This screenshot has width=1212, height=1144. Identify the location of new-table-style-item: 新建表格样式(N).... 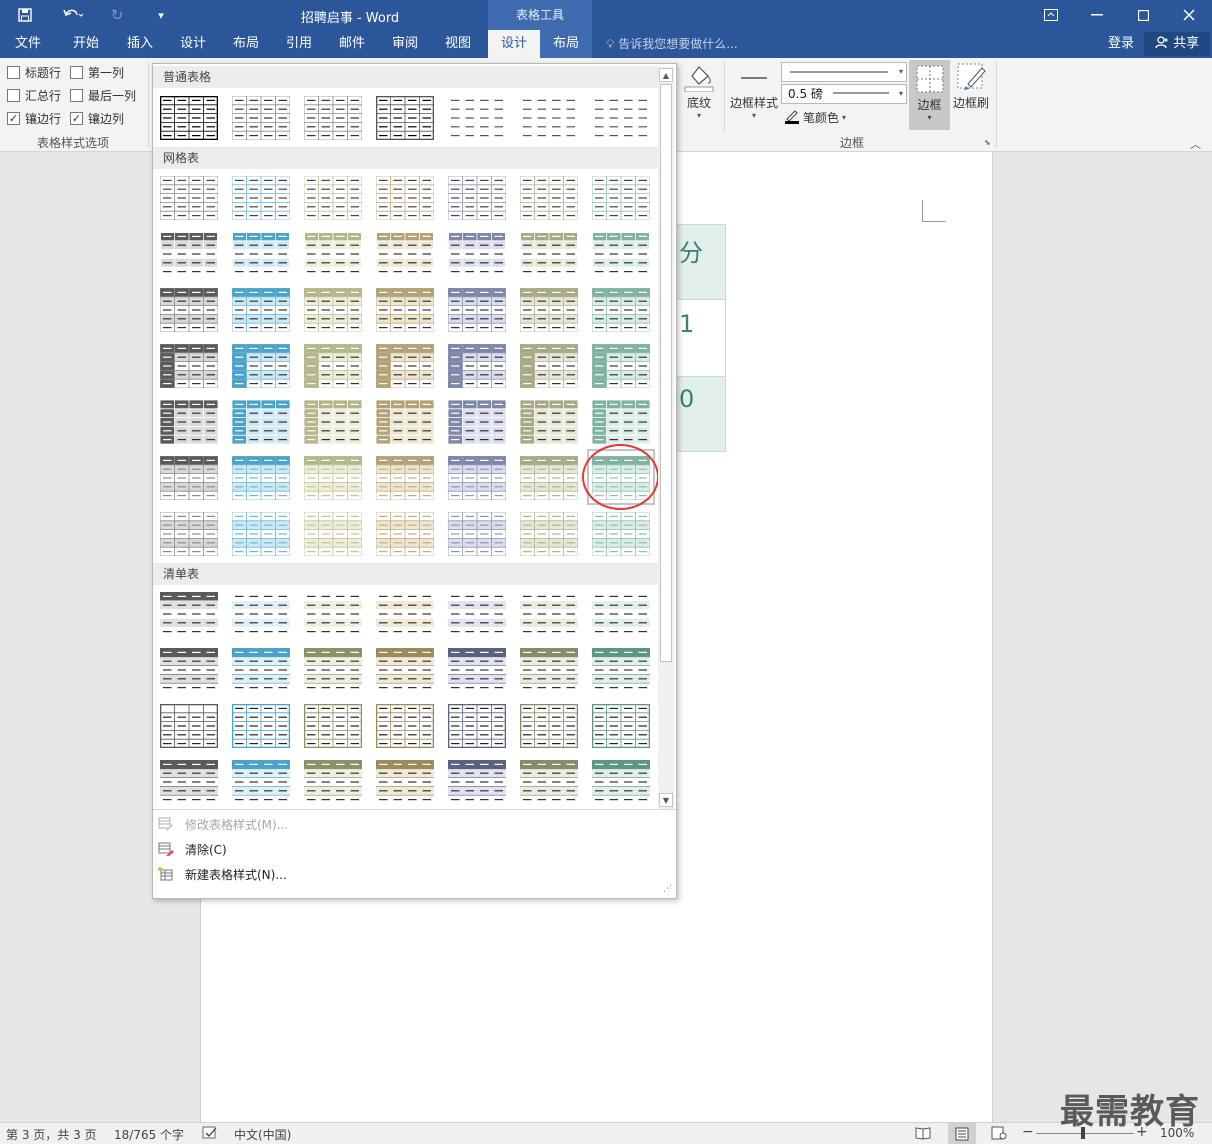
(222, 874).